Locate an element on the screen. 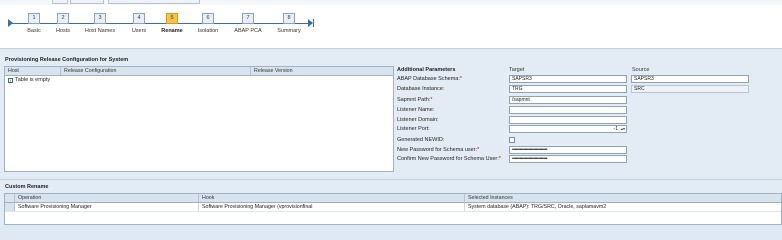  step-label: Isolation is located at coordinates (208, 31).